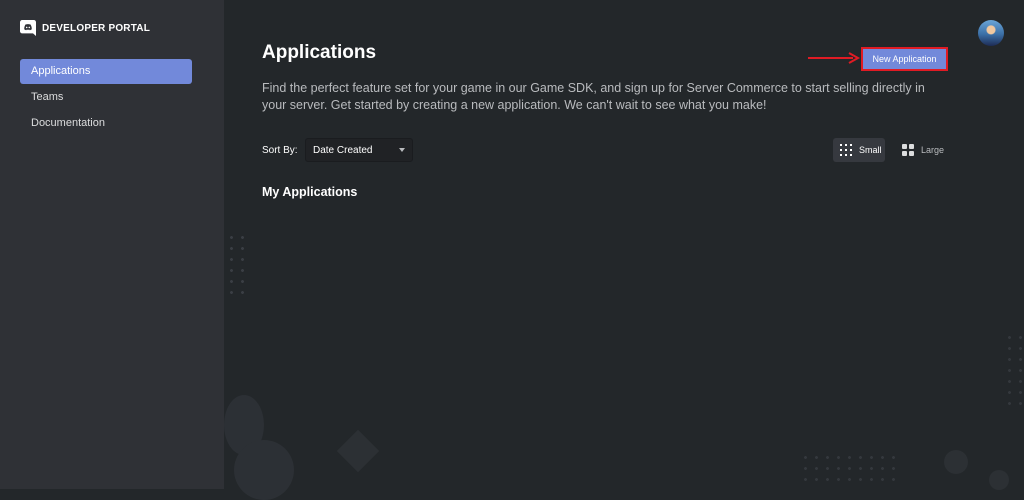 This screenshot has width=1024, height=500. I want to click on sidebar-item-teams: Teams, so click(106, 97).